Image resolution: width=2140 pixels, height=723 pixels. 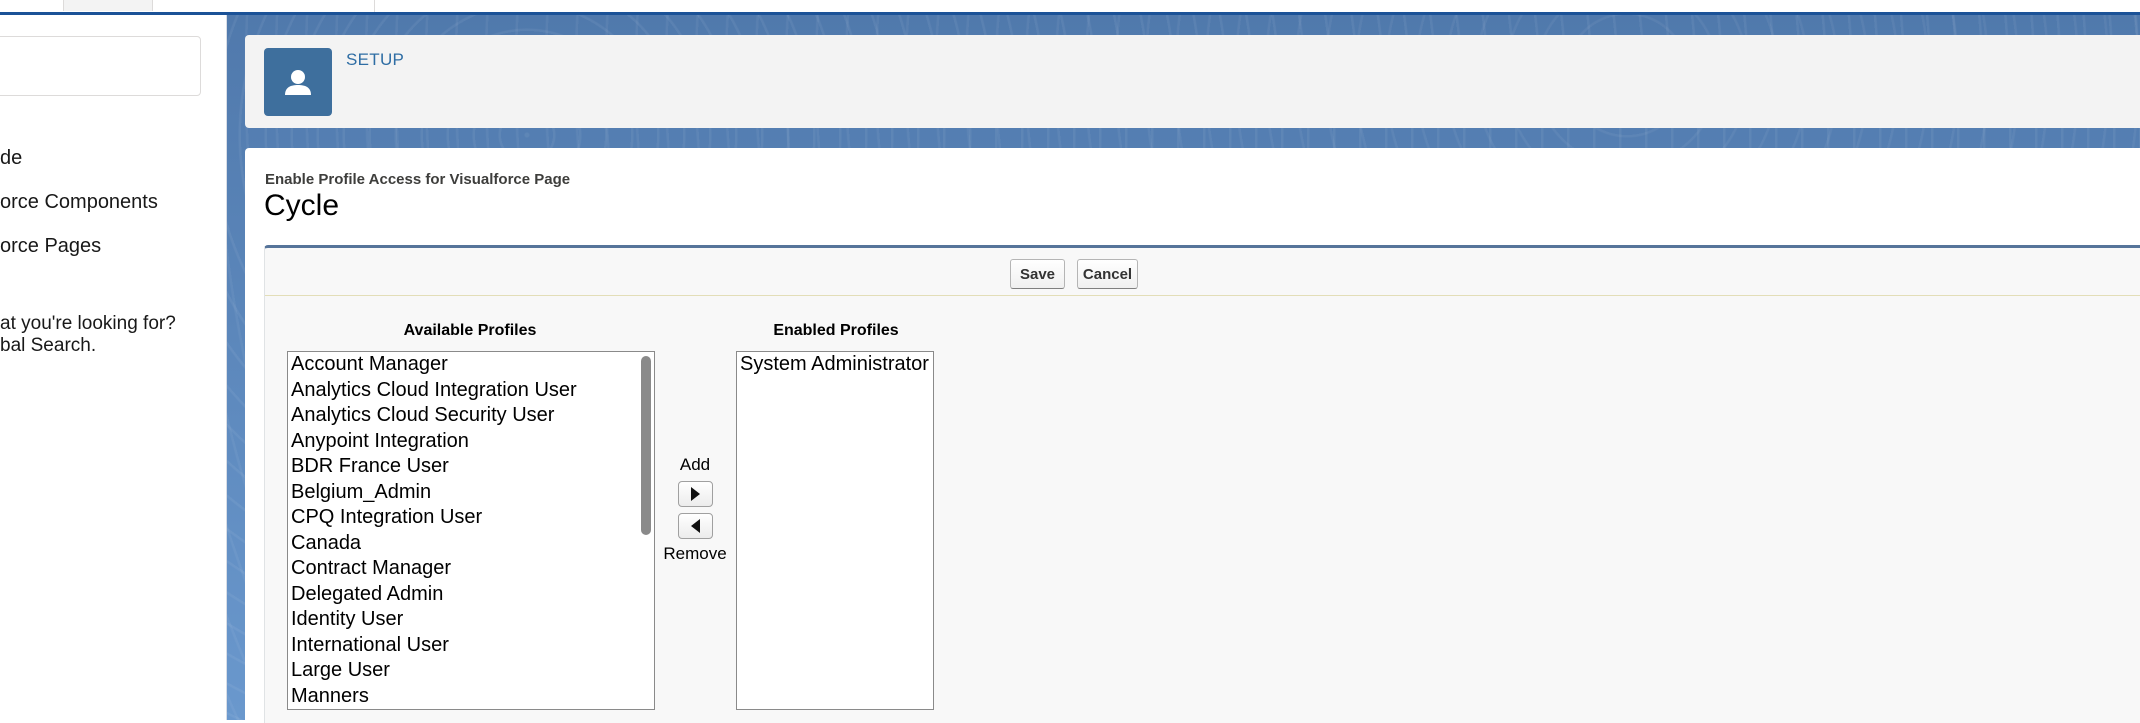 What do you see at coordinates (471, 595) in the screenshot?
I see `available-profile-option: Delegated Admin` at bounding box center [471, 595].